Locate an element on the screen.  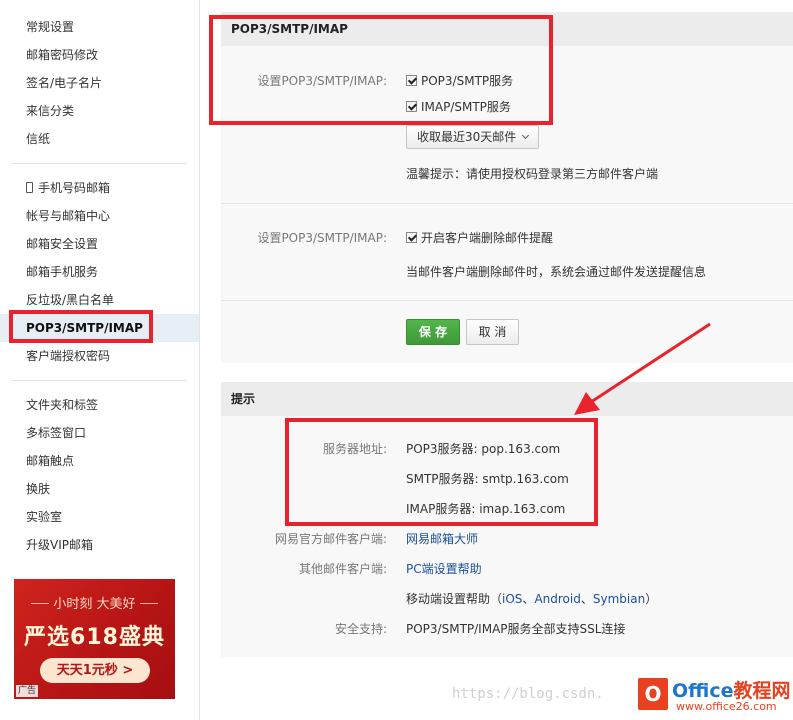
official-client-row: 网易邮箱大师 is located at coordinates (442, 538).